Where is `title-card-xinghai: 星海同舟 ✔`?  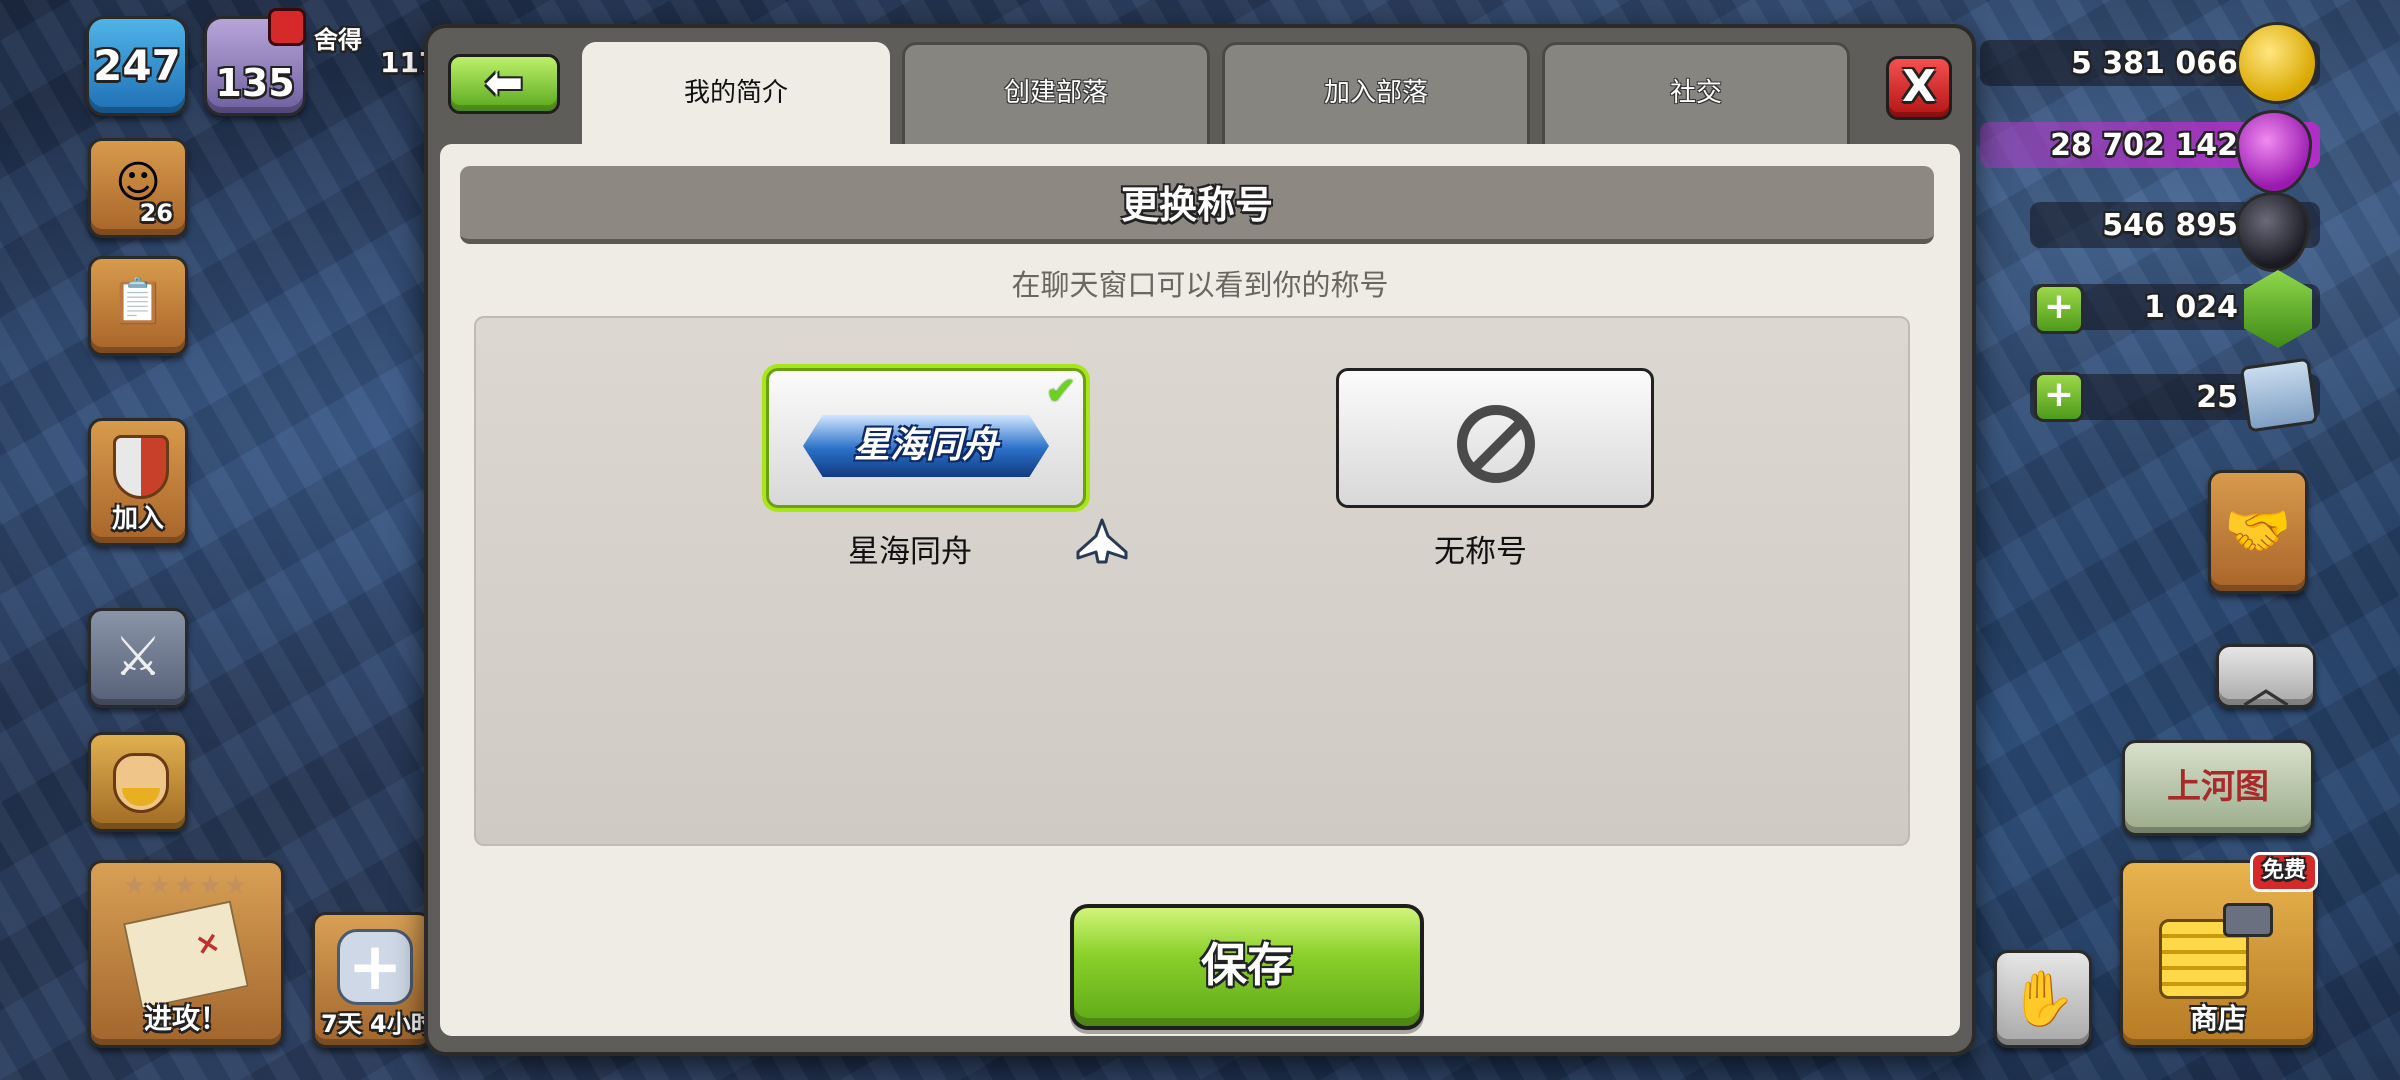
title-card-xinghai: 星海同舟 ✔ is located at coordinates (926, 438).